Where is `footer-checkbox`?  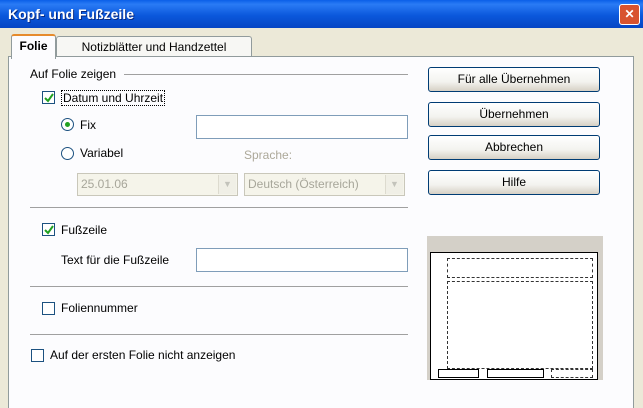 footer-checkbox is located at coordinates (48, 229).